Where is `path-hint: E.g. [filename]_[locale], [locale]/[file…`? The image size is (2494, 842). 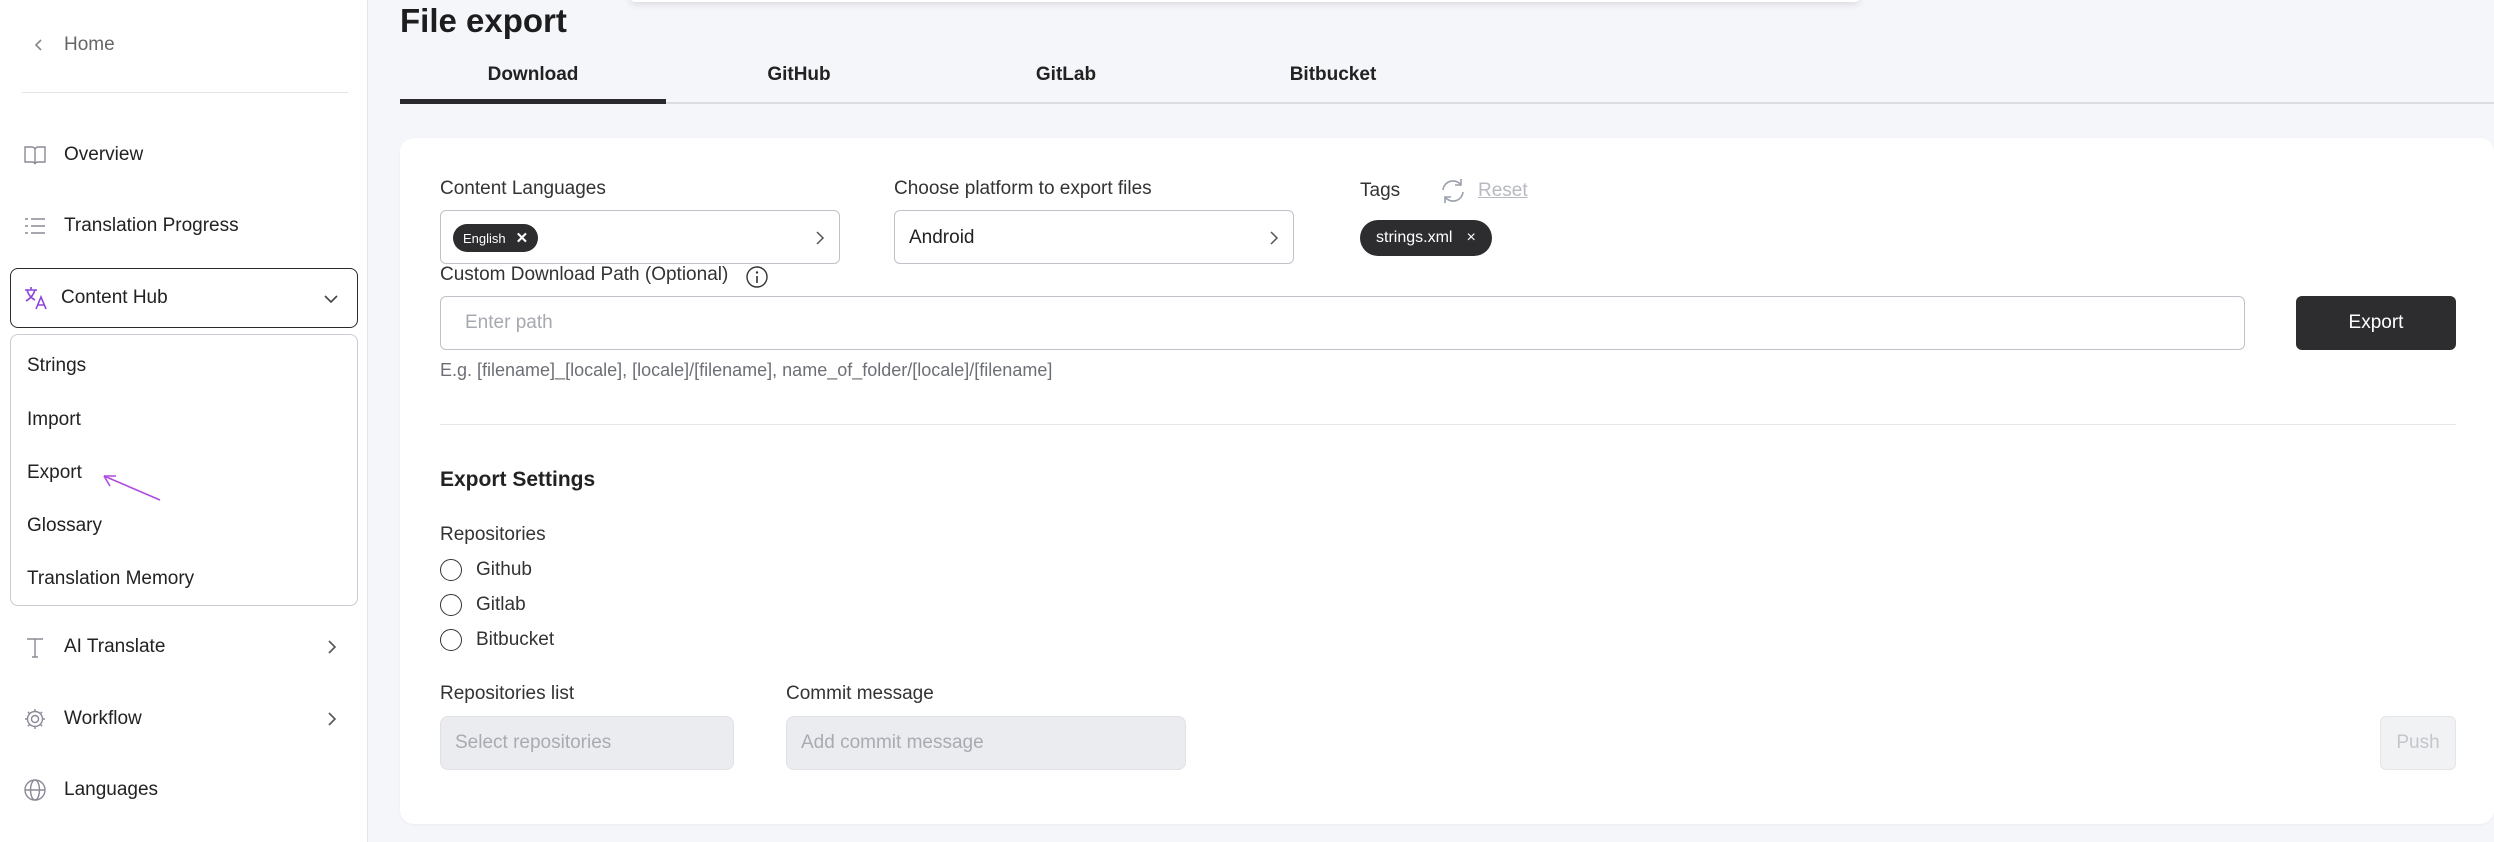
path-hint: E.g. [filename]_[locale], [locale]/[file… is located at coordinates (746, 370).